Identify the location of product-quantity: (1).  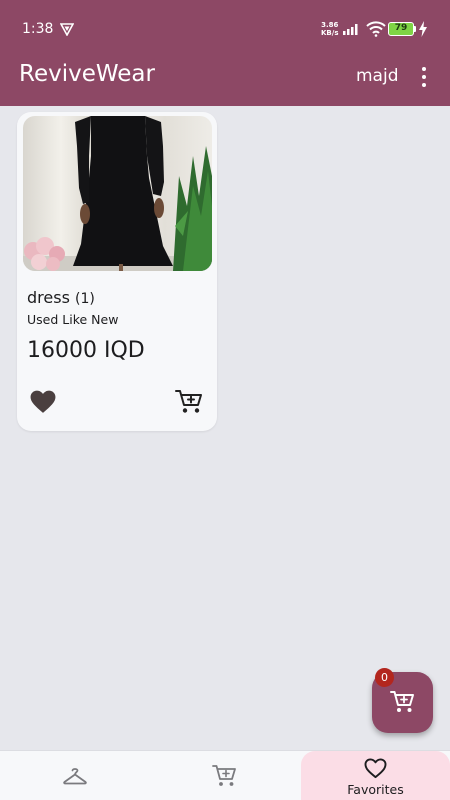
(85, 299).